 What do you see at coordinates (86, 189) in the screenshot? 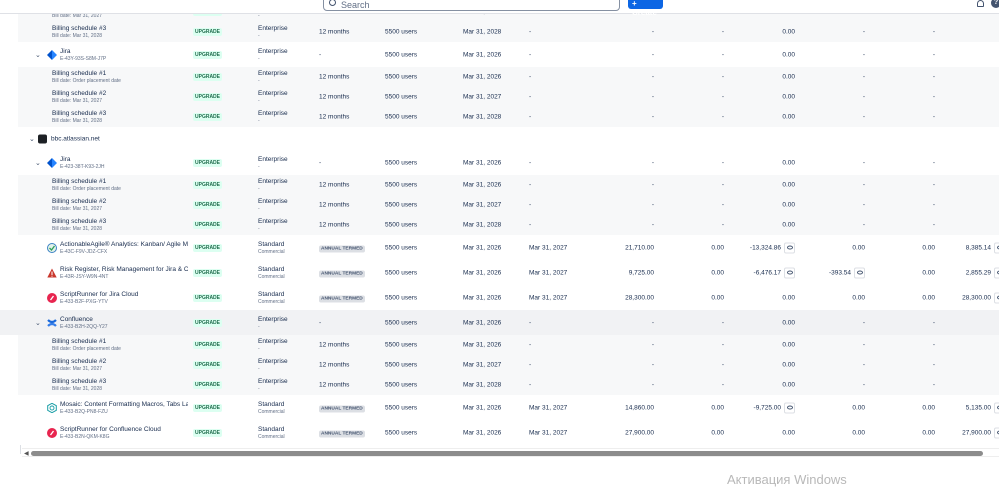
I see `row-subtitle: Bill date: Order placement date` at bounding box center [86, 189].